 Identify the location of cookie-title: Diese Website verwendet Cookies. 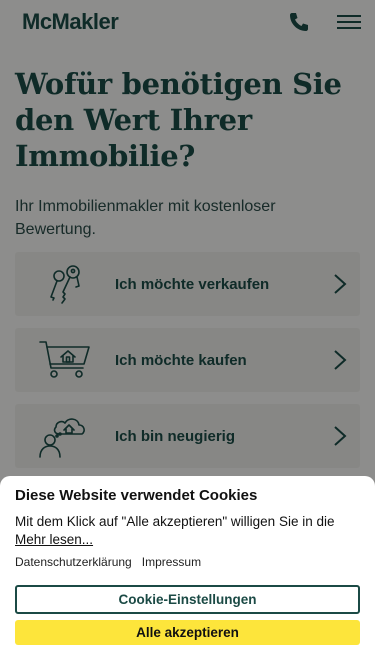
(136, 495).